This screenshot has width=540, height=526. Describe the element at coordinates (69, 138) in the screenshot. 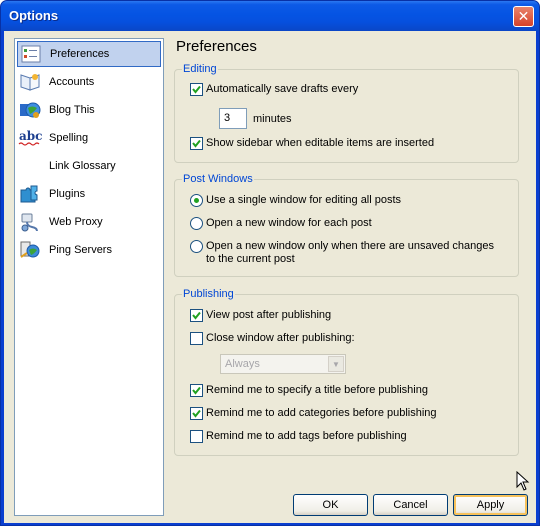

I see `sidebar-item-label: Spelling` at that location.